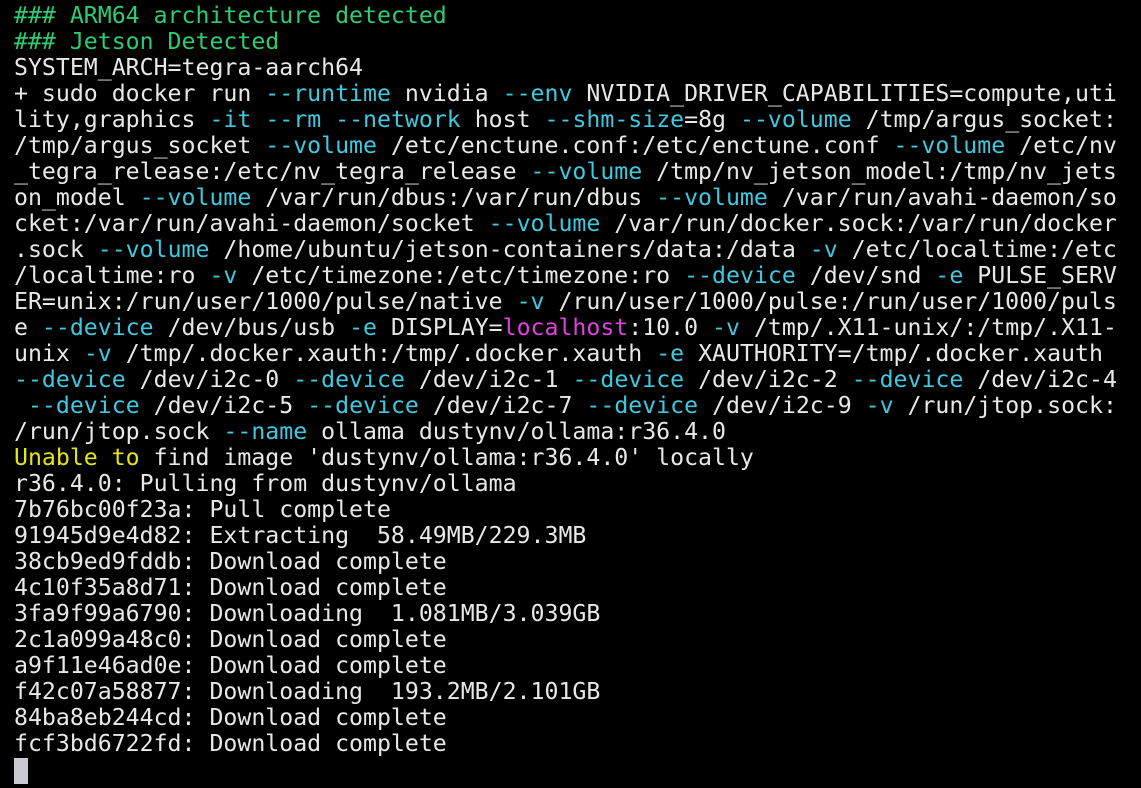 The width and height of the screenshot is (1141, 788). What do you see at coordinates (879, 171) in the screenshot?
I see `terminal-text-segment: /tmp/nv_jetson_model:/tmp/nv_jets` at bounding box center [879, 171].